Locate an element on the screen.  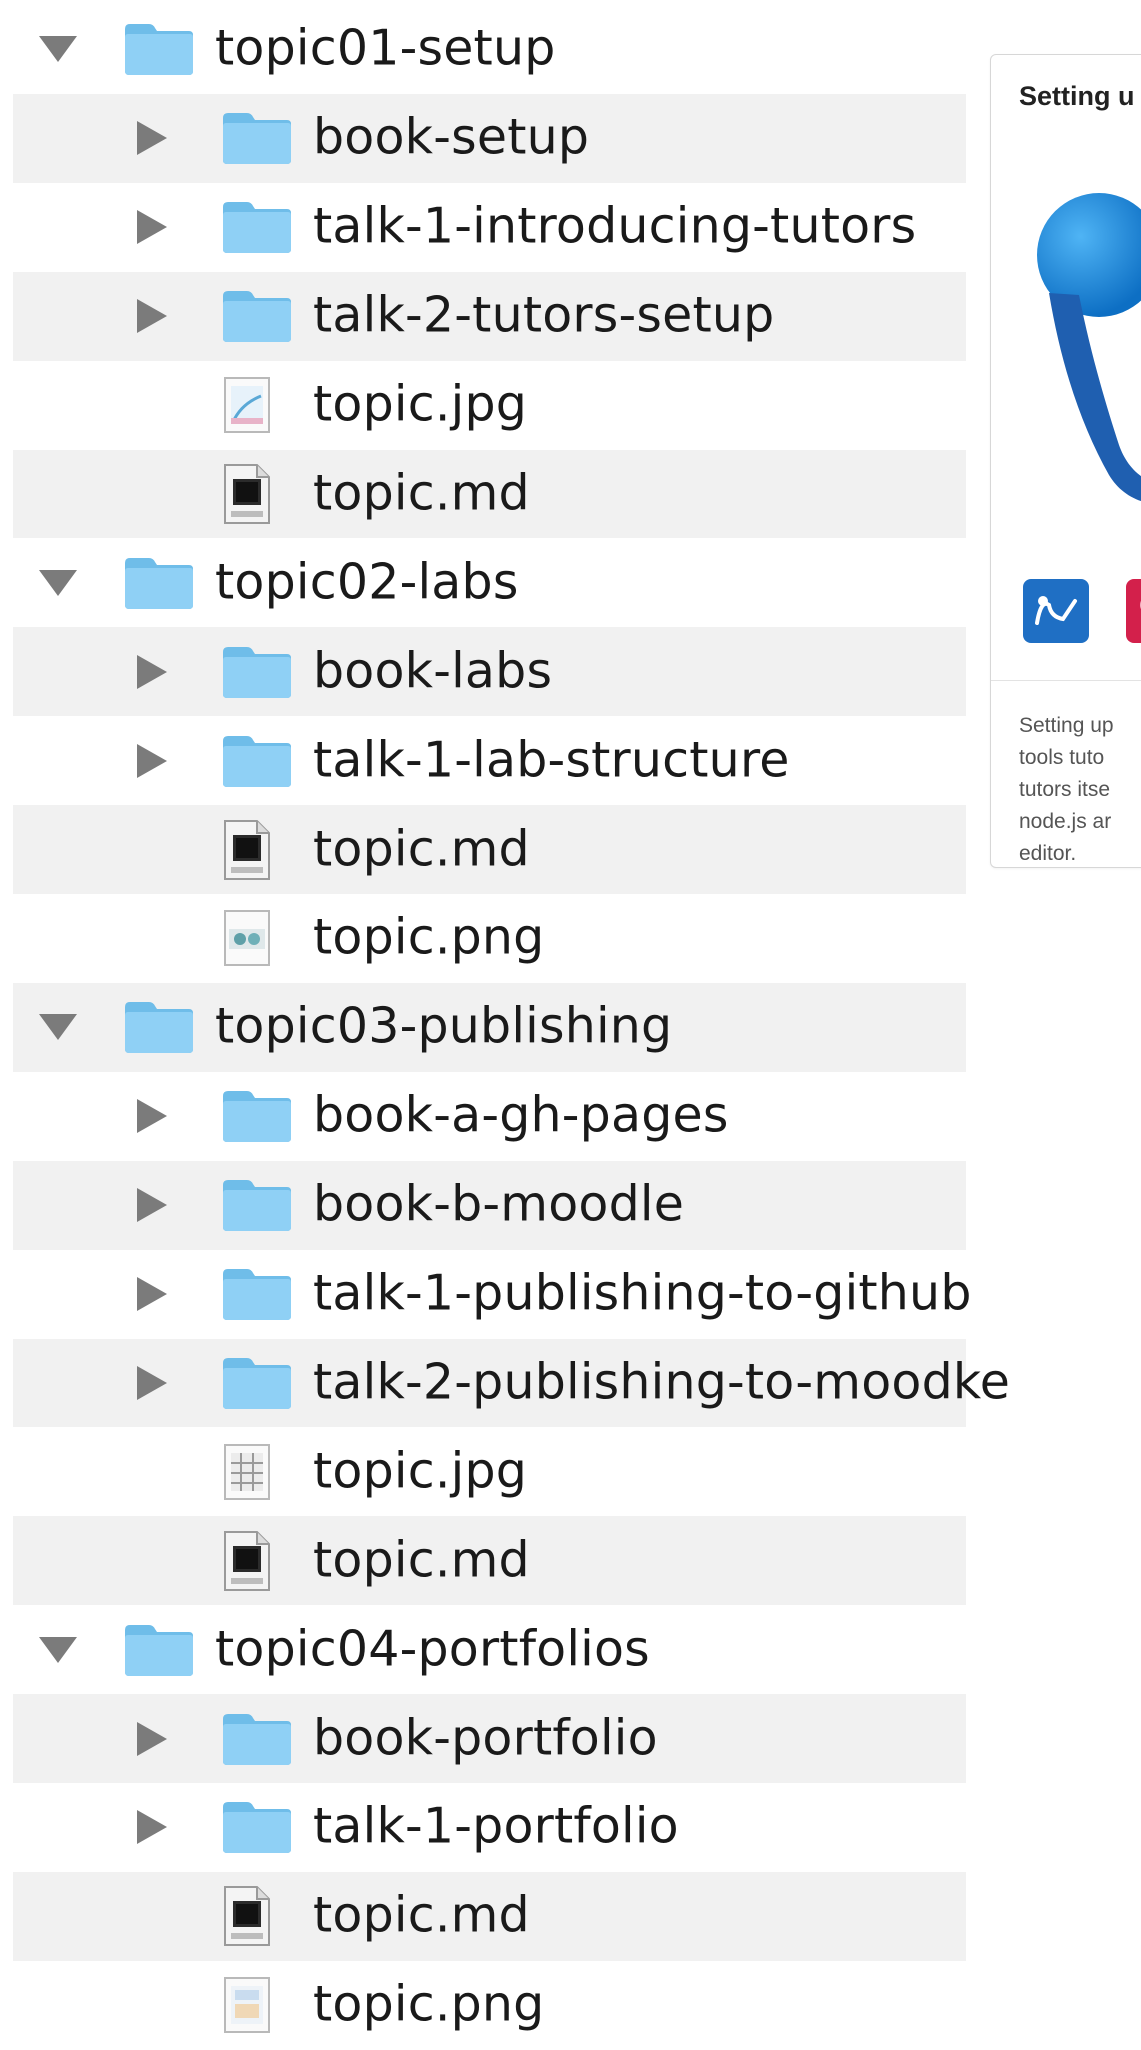
tree-row: topic02-labs is located at coordinates (489, 582).